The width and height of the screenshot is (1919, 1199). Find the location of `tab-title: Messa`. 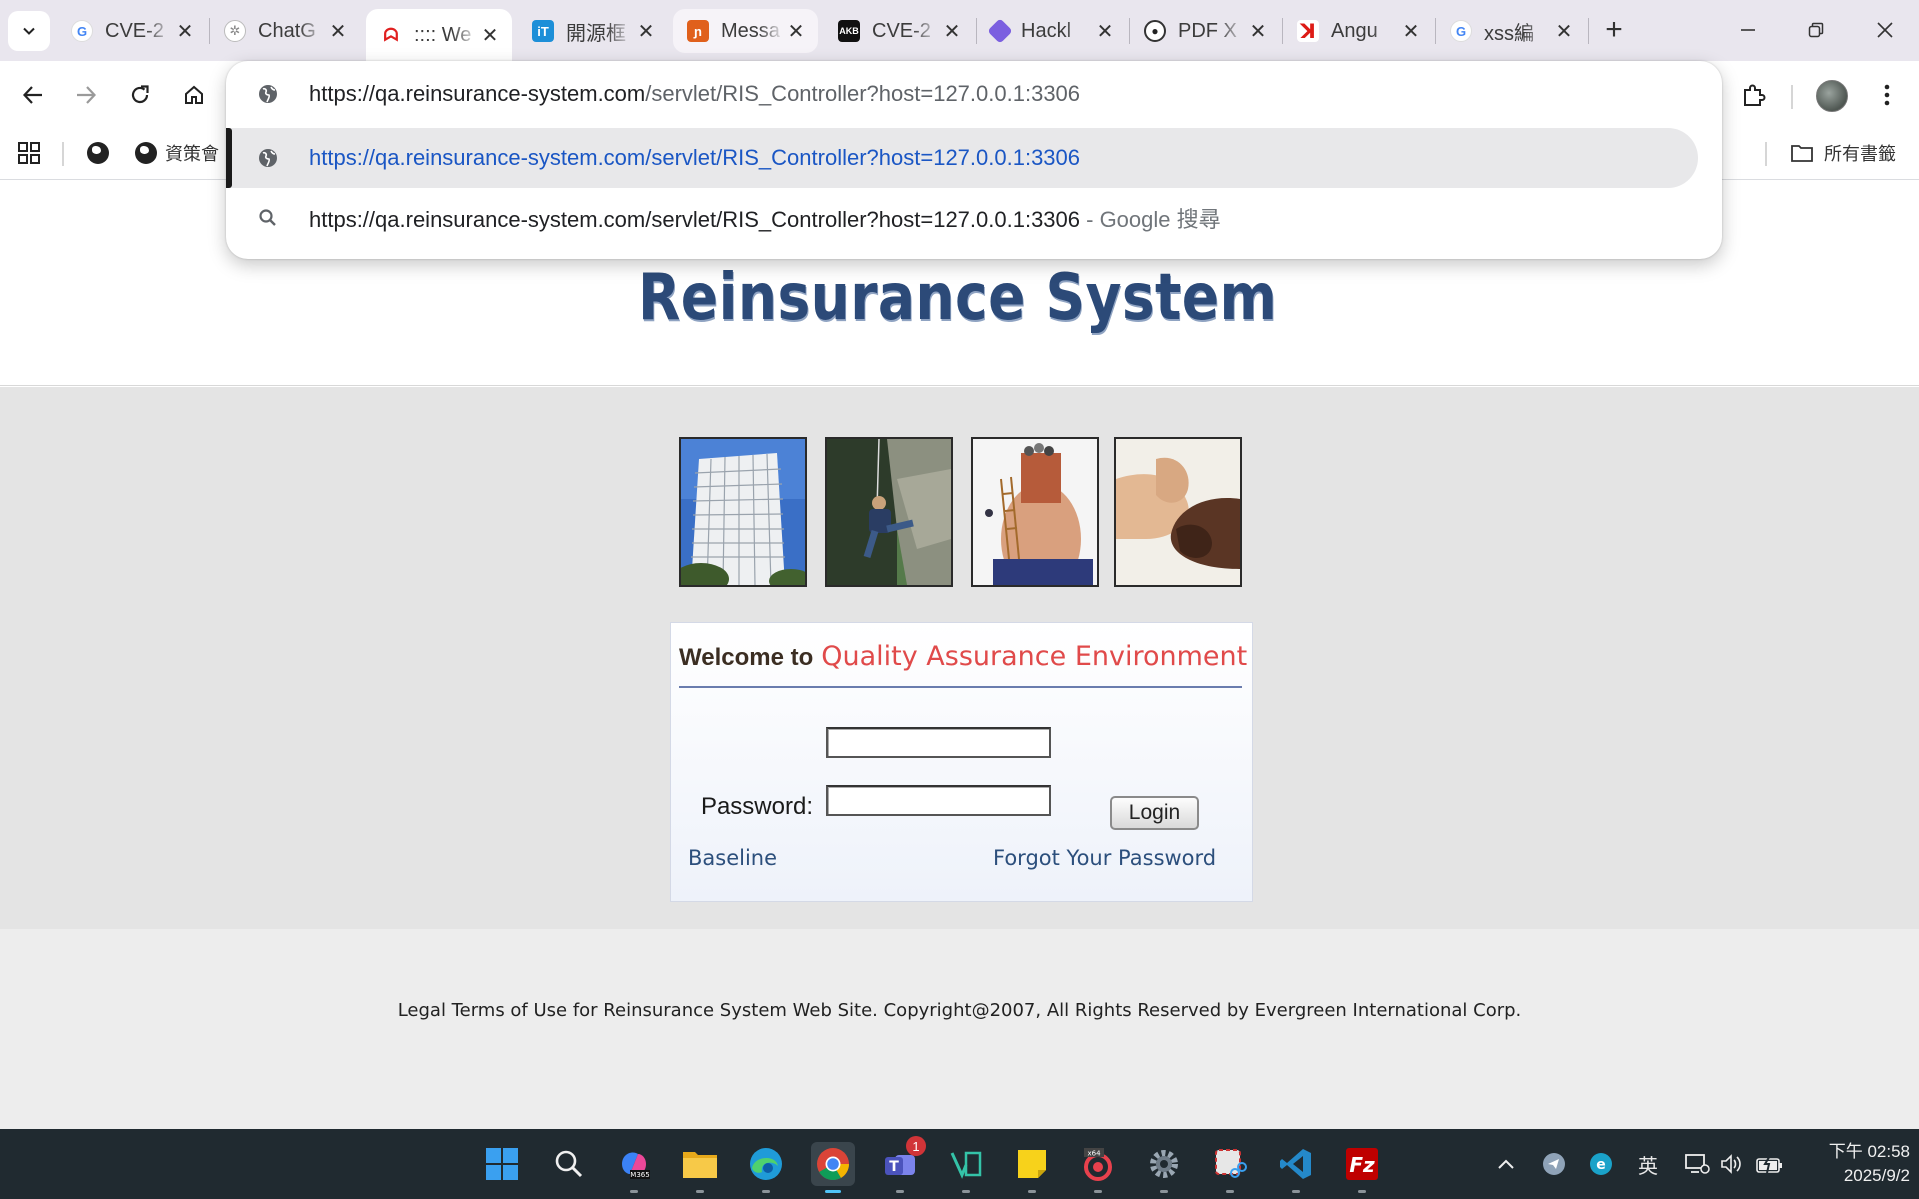

tab-title: Messa is located at coordinates (750, 30).